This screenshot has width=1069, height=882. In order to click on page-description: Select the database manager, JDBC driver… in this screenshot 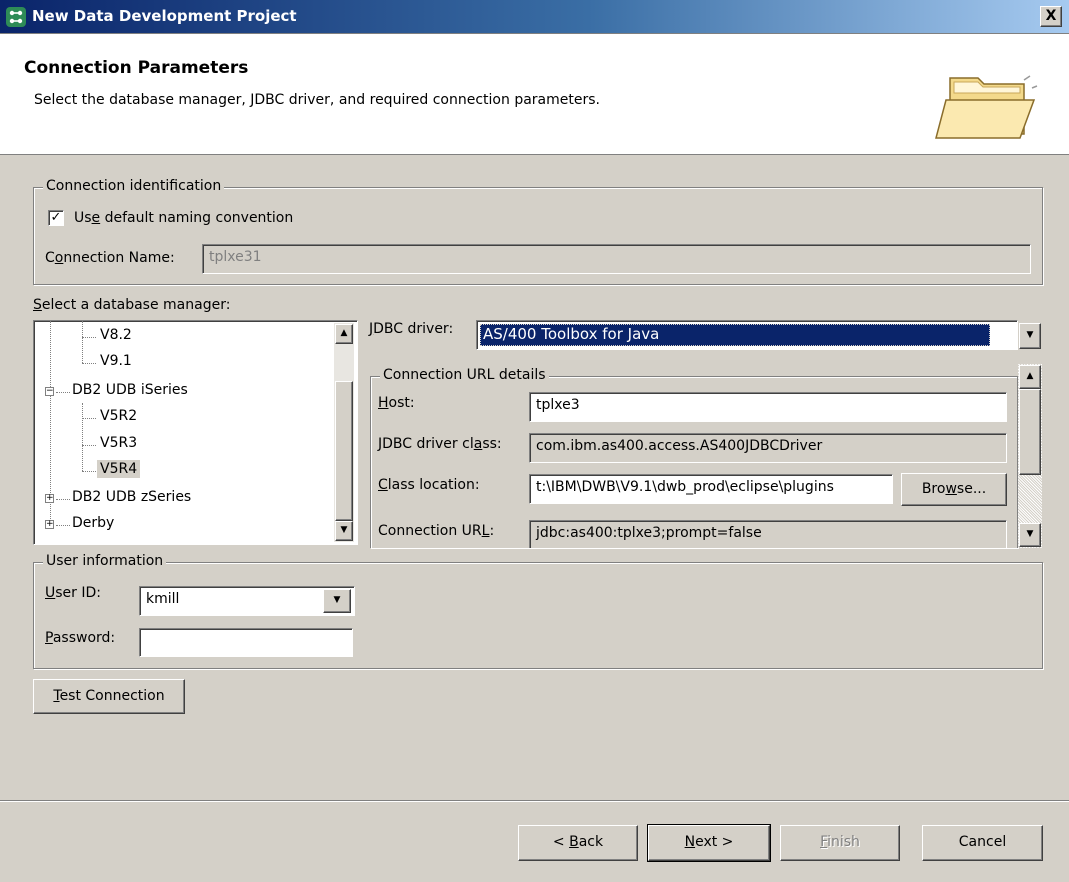, I will do `click(317, 100)`.